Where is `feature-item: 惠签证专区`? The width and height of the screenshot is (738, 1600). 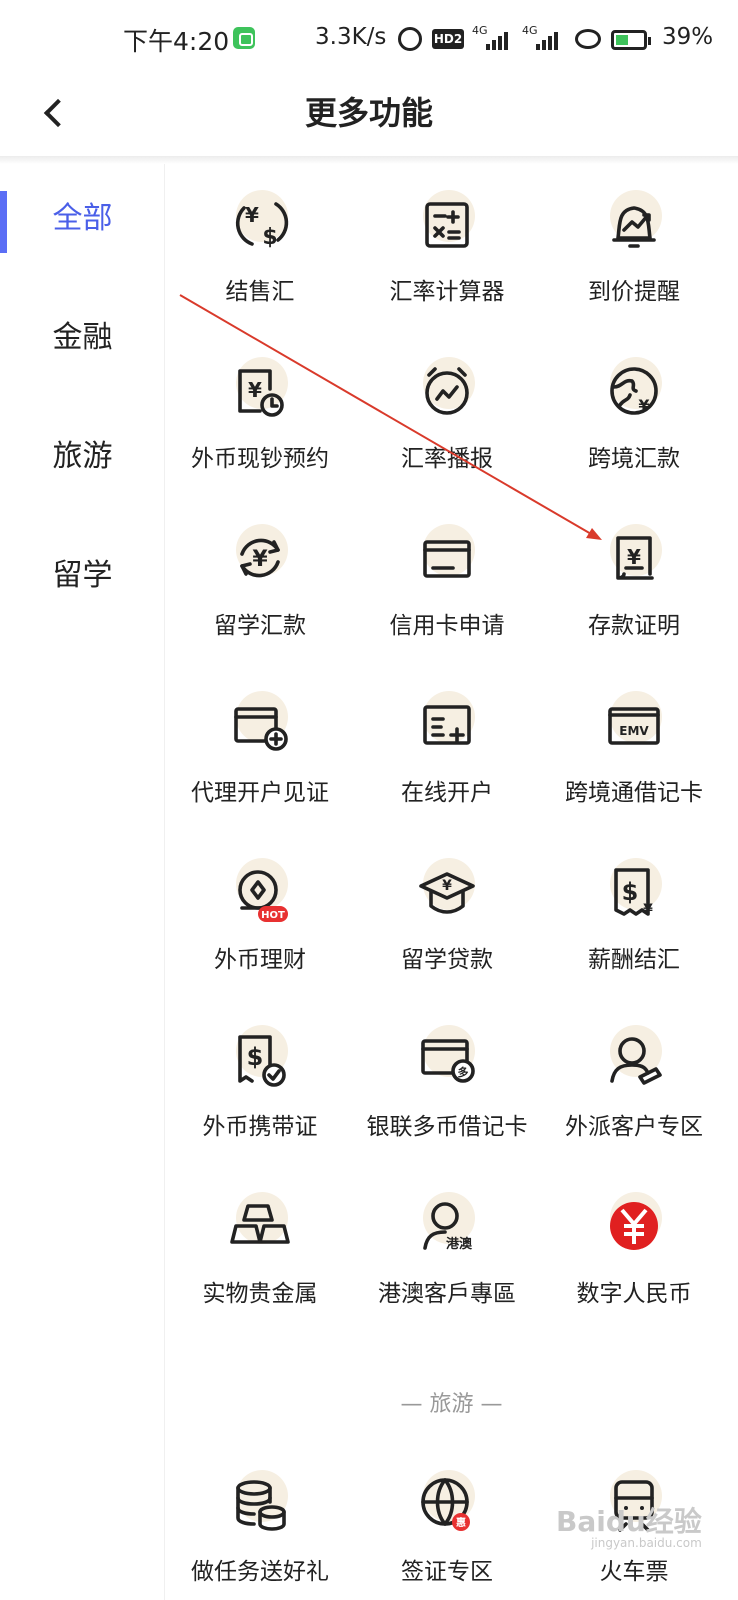 feature-item: 惠签证专区 is located at coordinates (447, 1522).